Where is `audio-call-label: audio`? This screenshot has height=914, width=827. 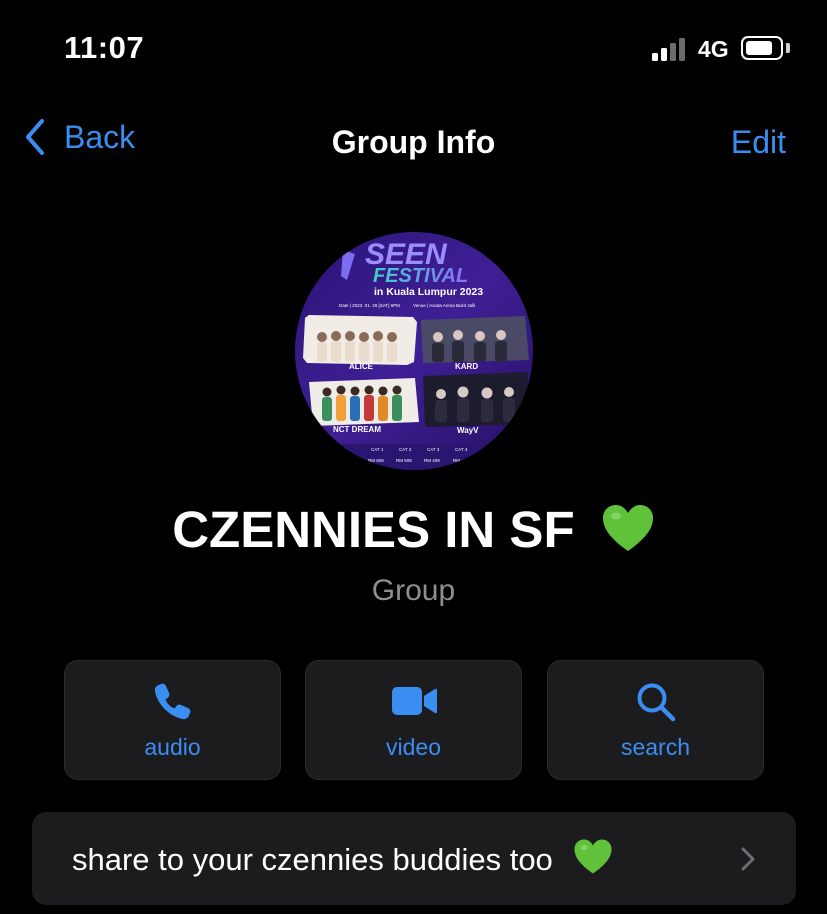
audio-call-label: audio is located at coordinates (172, 747).